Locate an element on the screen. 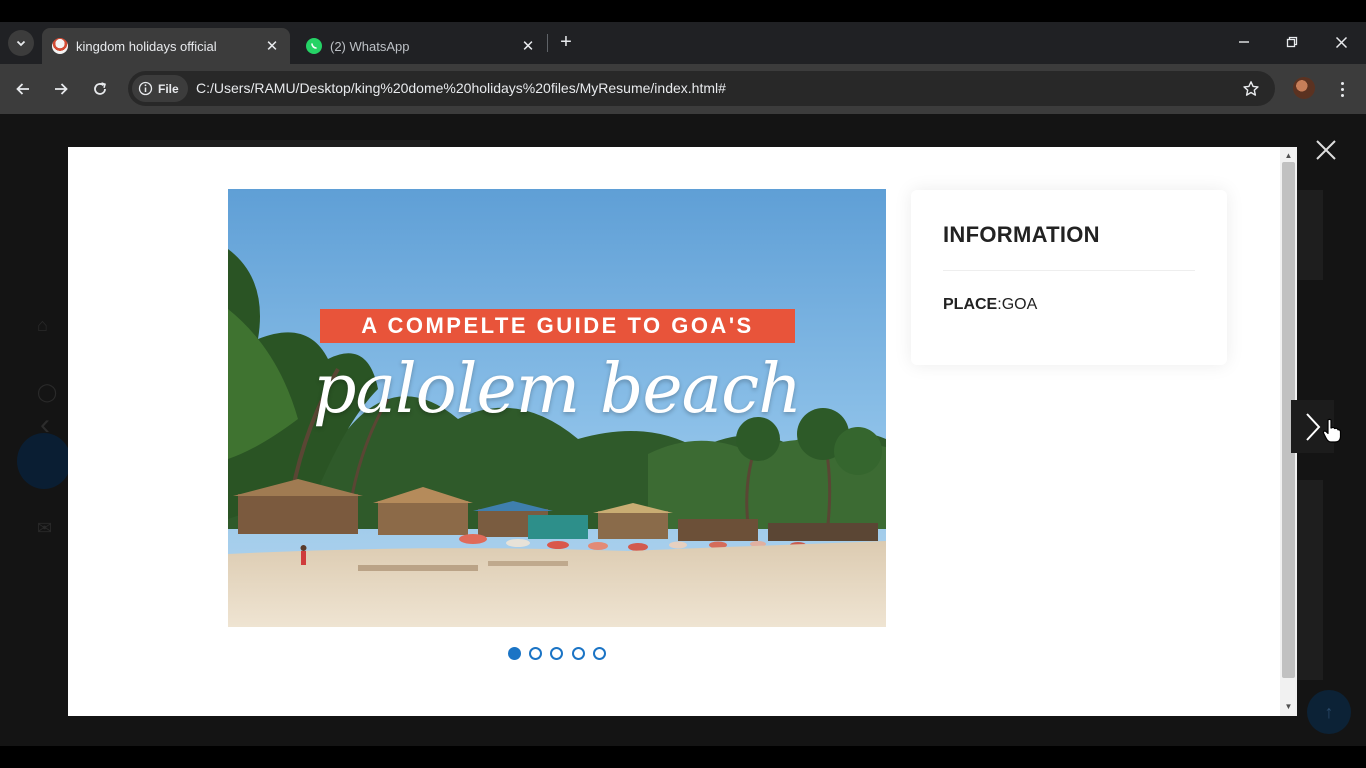 The image size is (1366, 768). photo-banner-text: A COMPELTE GUIDE TO GOA'S is located at coordinates (557, 326).